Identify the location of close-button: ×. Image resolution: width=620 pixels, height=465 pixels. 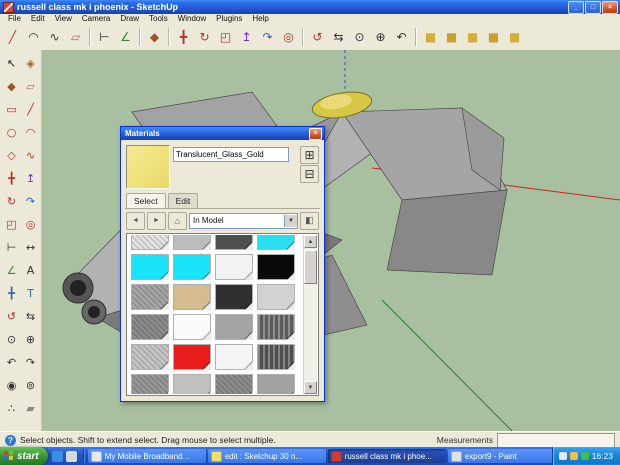
(610, 7).